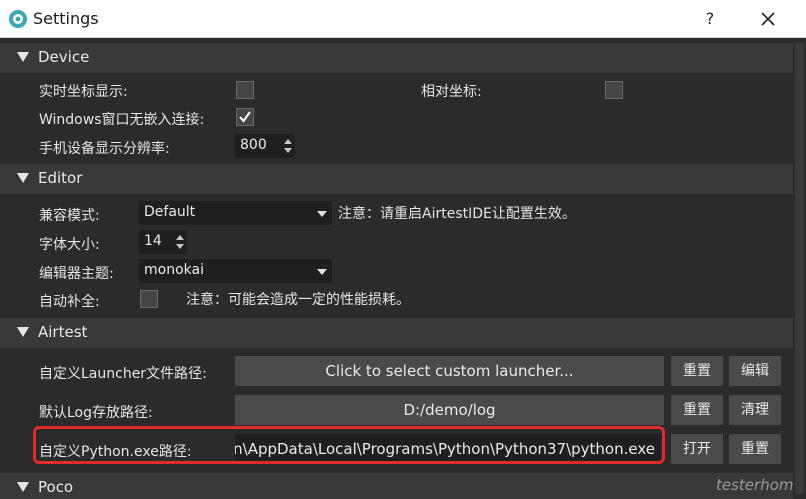 The image size is (806, 499). Describe the element at coordinates (755, 371) in the screenshot. I see `launcher-edit-button: 编辑` at that location.